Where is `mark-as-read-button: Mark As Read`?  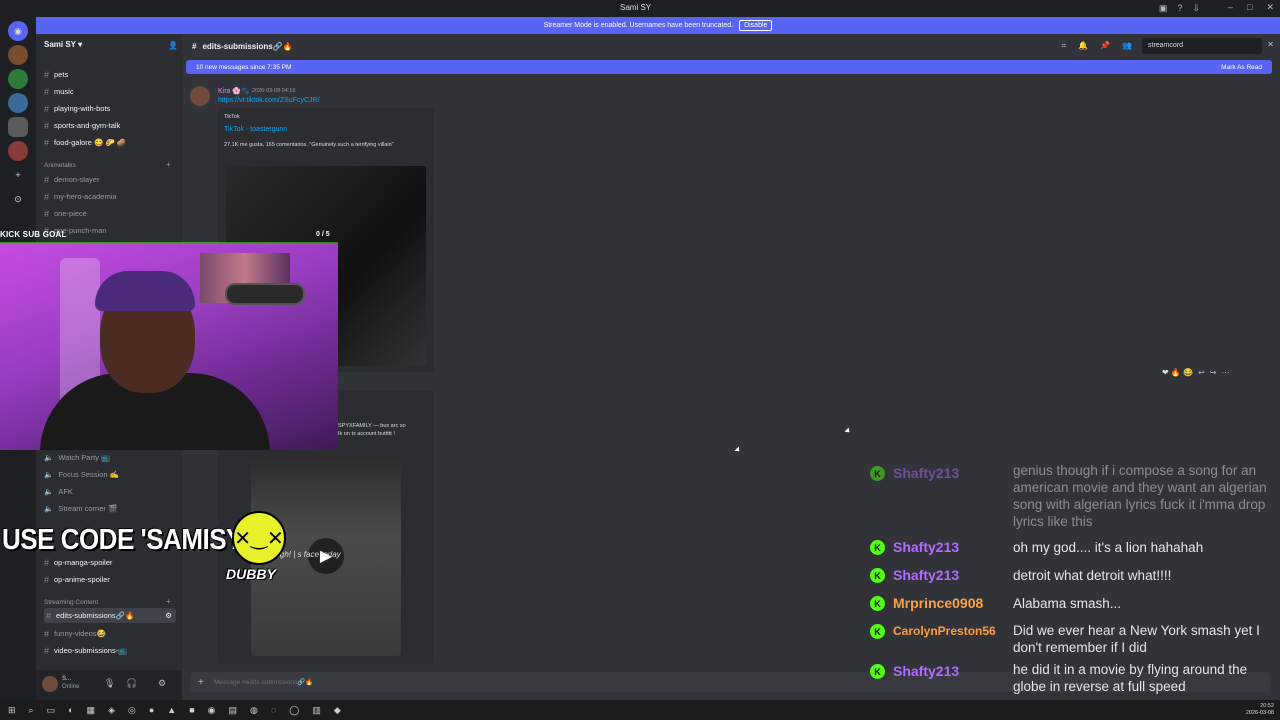 mark-as-read-button: Mark As Read is located at coordinates (1241, 67).